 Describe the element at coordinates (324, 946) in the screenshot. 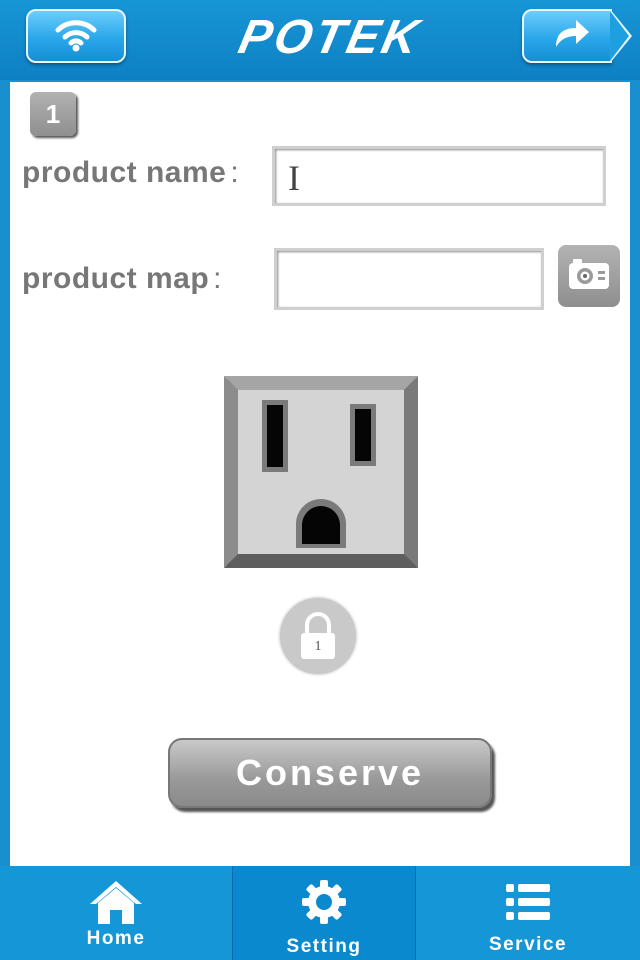

I see `tab-setting-label: Setting` at that location.